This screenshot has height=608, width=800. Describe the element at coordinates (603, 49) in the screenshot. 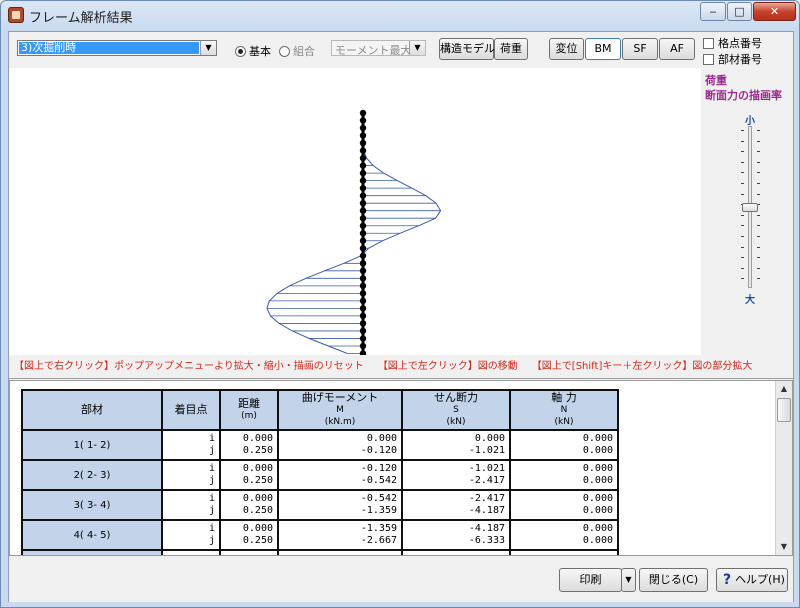

I see `bm-button: BM` at that location.